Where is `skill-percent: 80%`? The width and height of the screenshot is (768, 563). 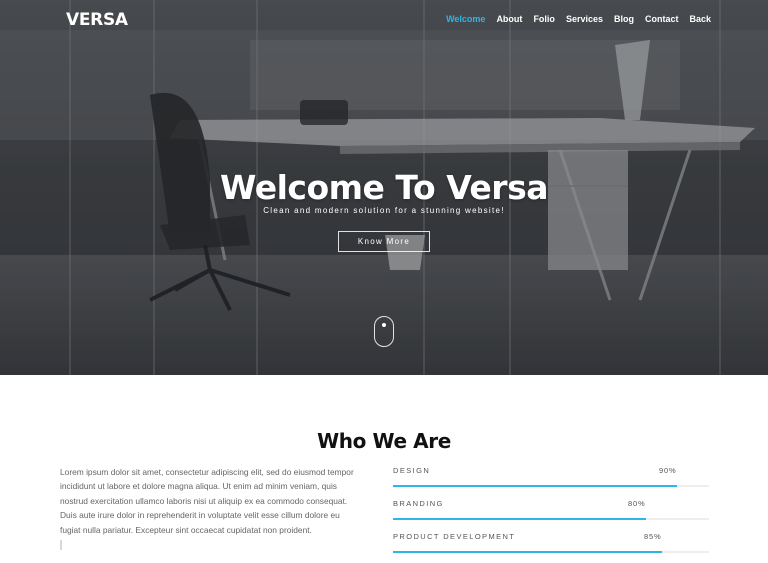 skill-percent: 80% is located at coordinates (637, 503).